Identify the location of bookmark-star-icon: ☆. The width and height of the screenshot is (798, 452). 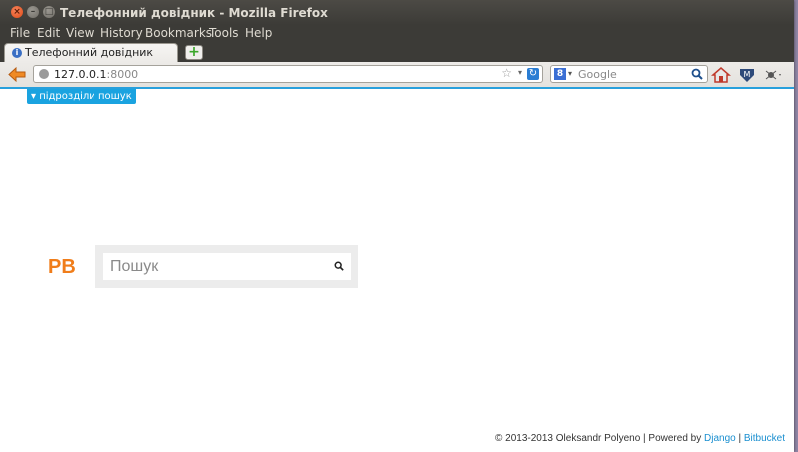
(506, 73).